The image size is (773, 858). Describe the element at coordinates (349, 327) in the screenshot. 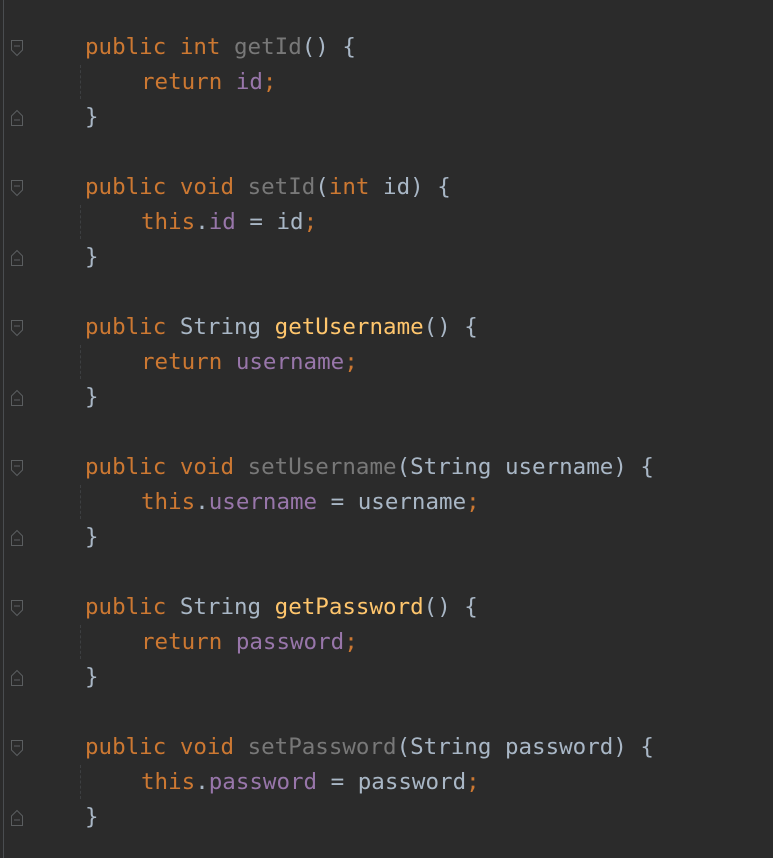

I see `code-token-method-used: getUsername` at that location.